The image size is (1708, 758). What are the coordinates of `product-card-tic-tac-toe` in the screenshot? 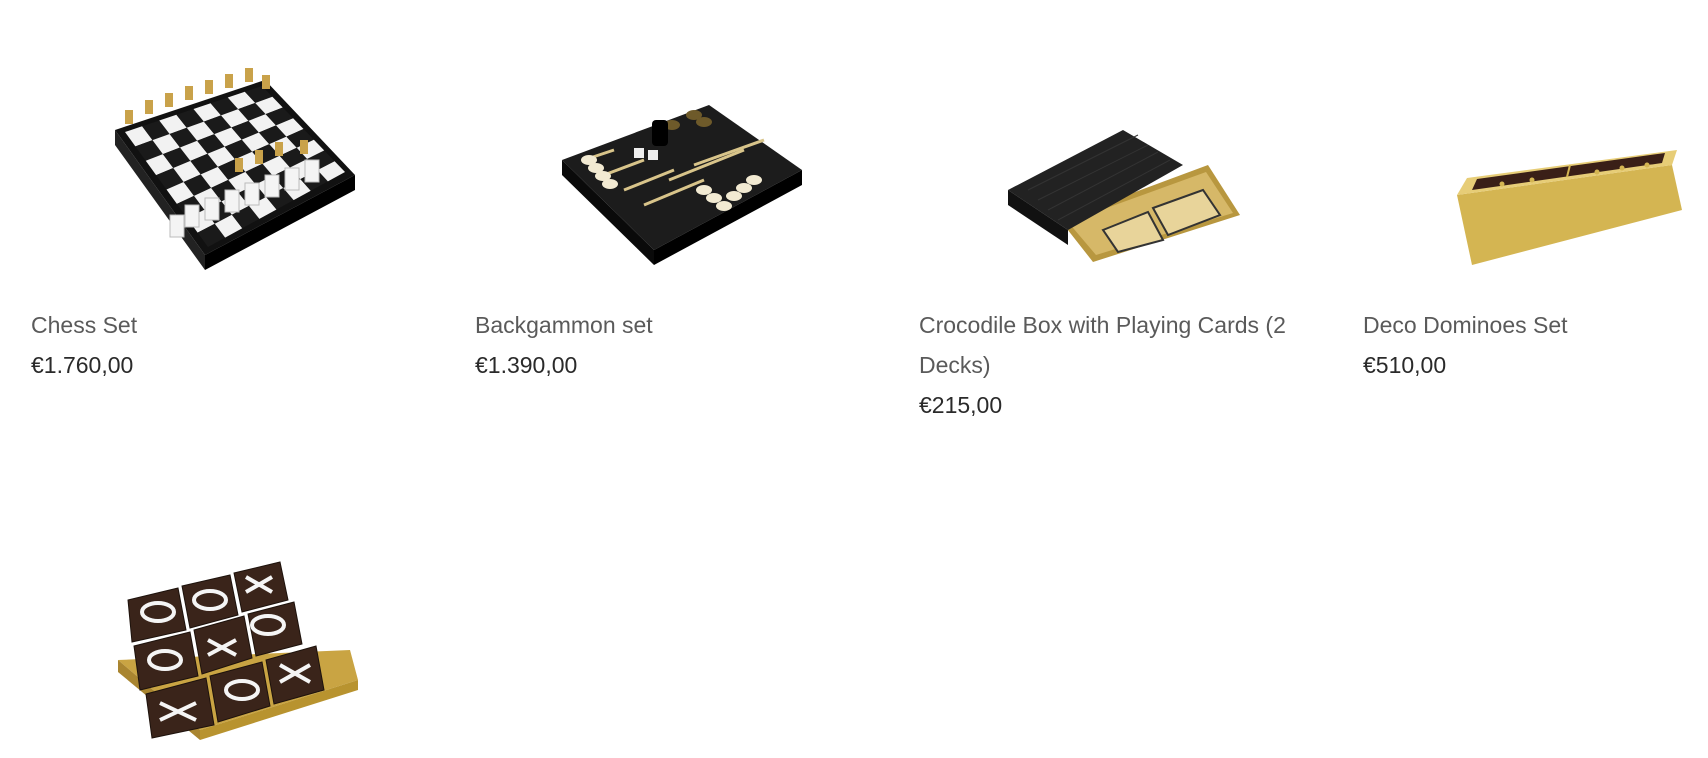 It's located at (200, 599).